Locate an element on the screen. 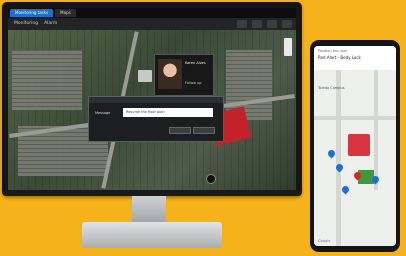 This screenshot has height=256, width=406. message-input: Resume the floor plan is located at coordinates (168, 112).